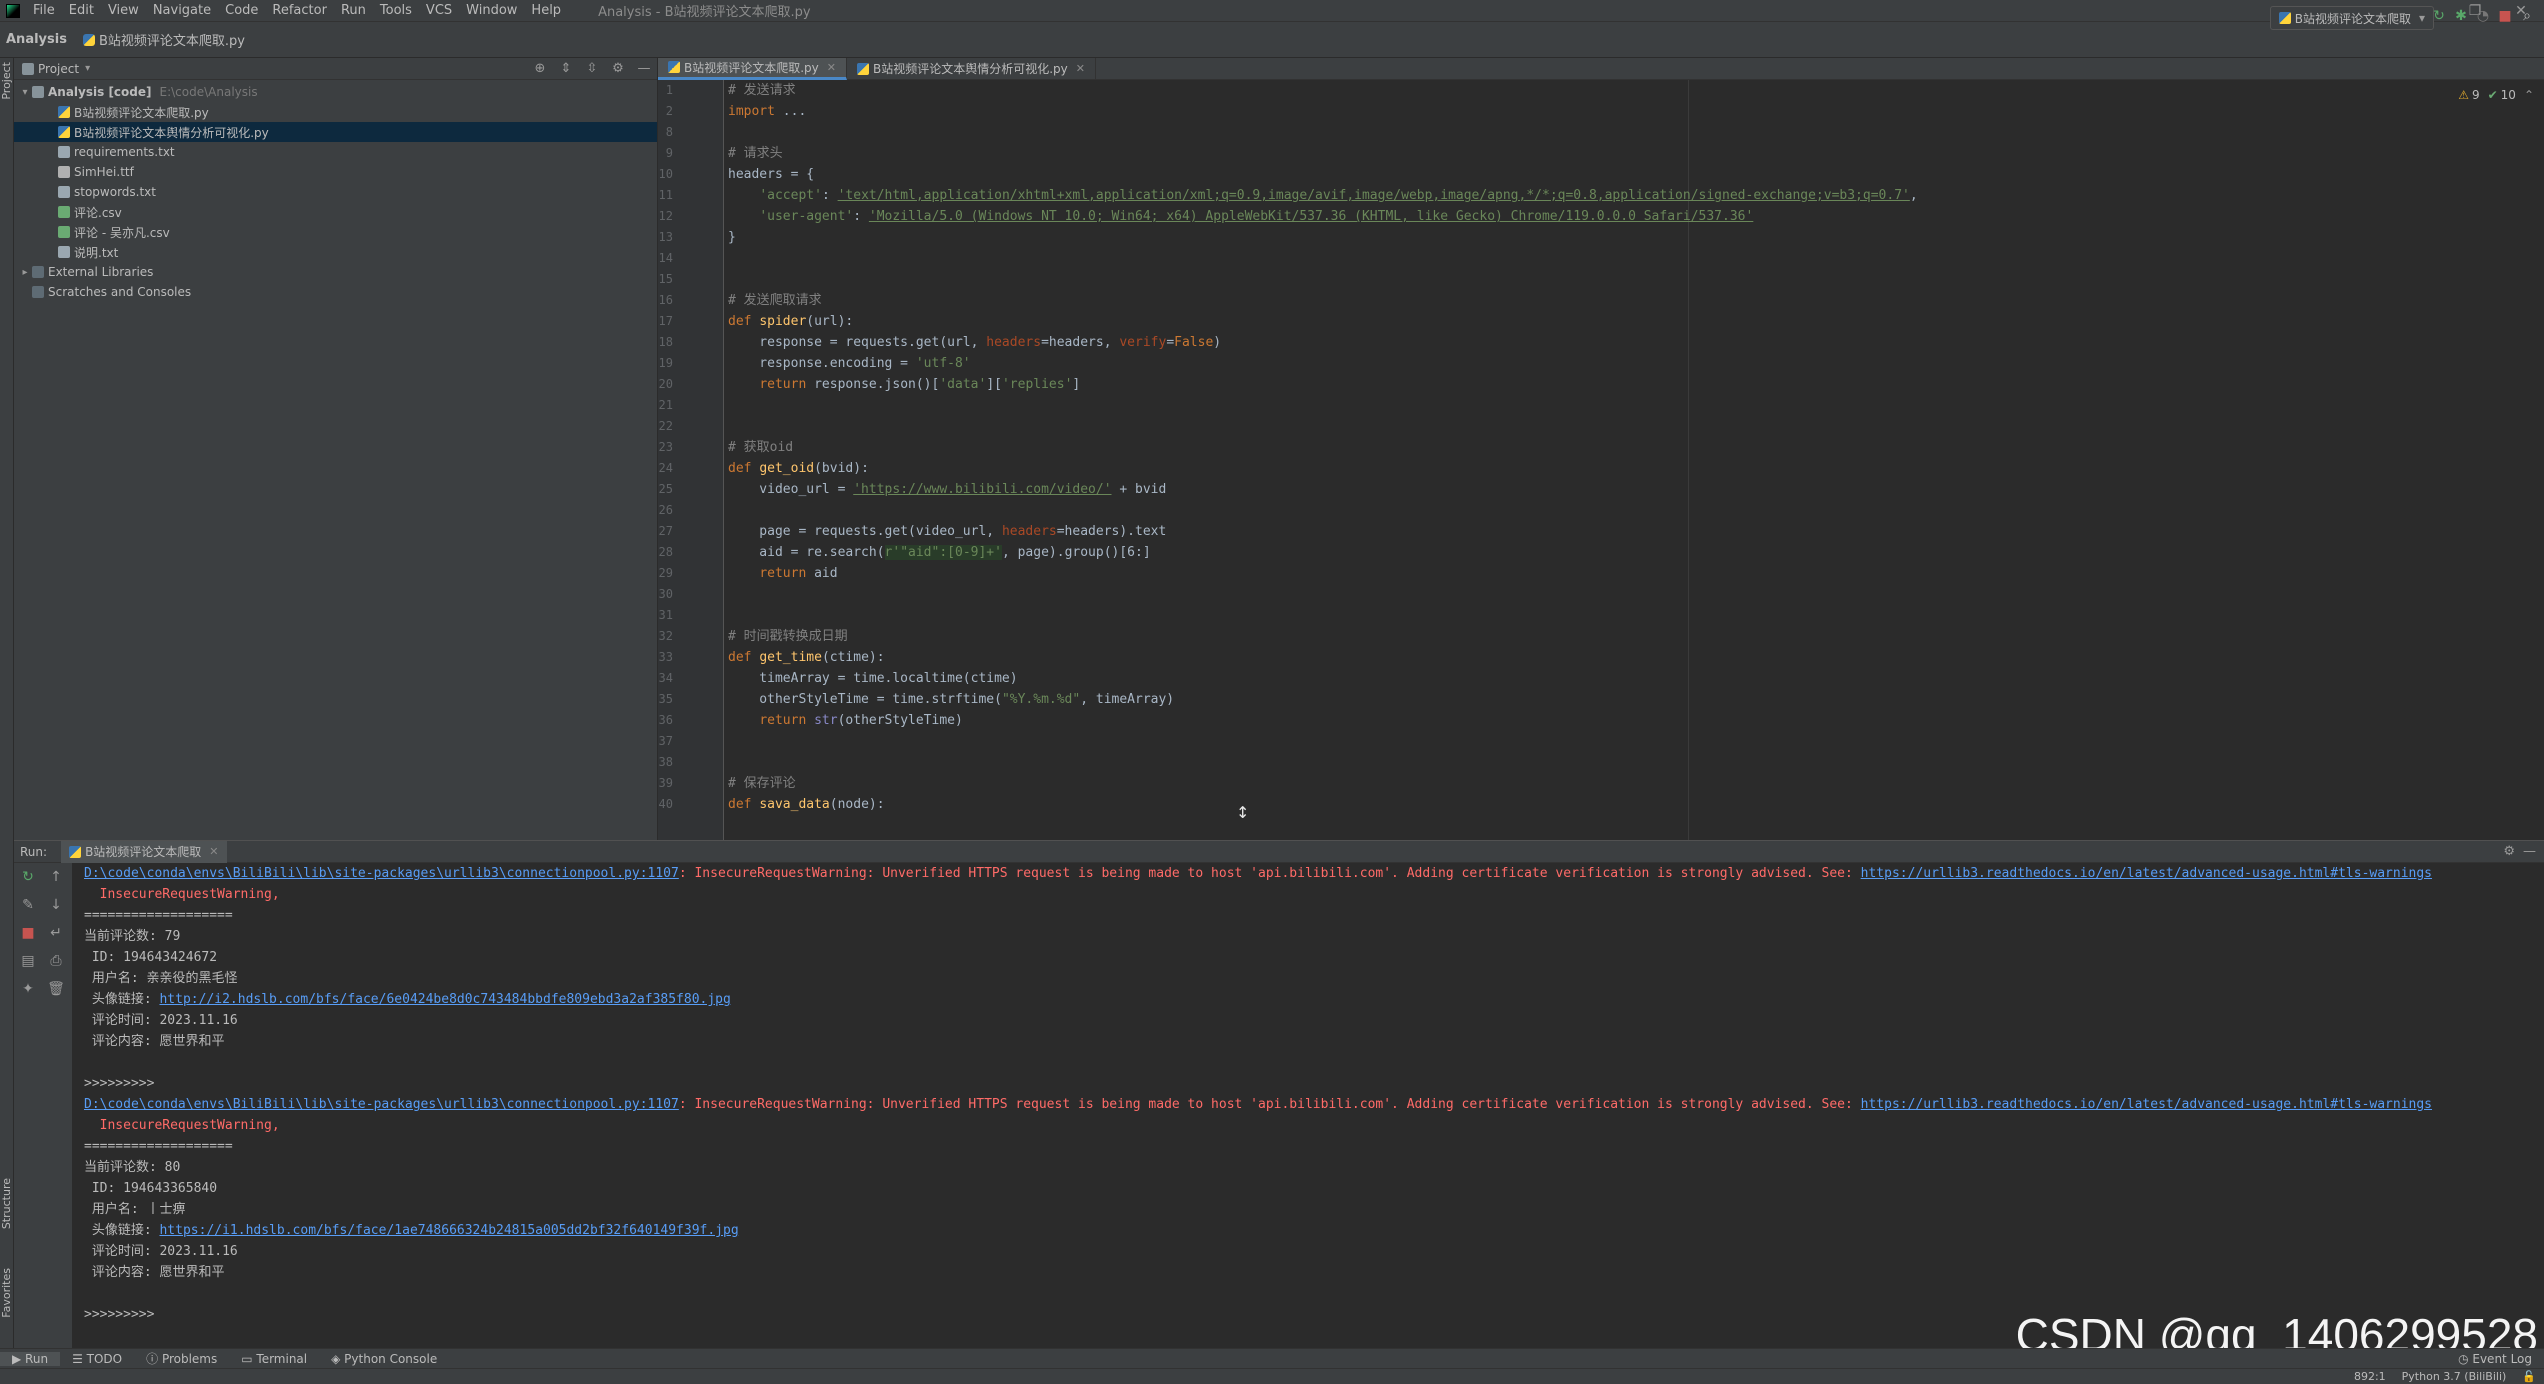 The width and height of the screenshot is (2544, 1384). Describe the element at coordinates (865, 699) in the screenshot. I see `code-text: otherStyleTime = time.strftime(` at that location.